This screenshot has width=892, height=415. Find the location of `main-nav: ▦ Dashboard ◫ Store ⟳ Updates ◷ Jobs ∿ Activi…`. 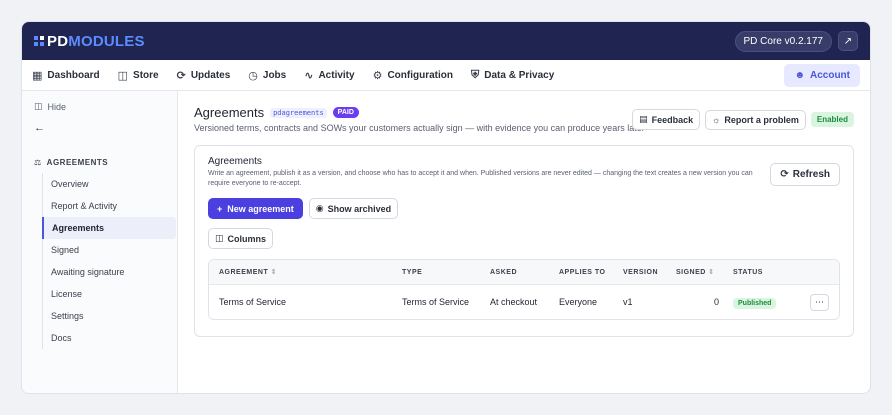

main-nav: ▦ Dashboard ◫ Store ⟳ Updates ◷ Jobs ∿ Activi… is located at coordinates (446, 75).